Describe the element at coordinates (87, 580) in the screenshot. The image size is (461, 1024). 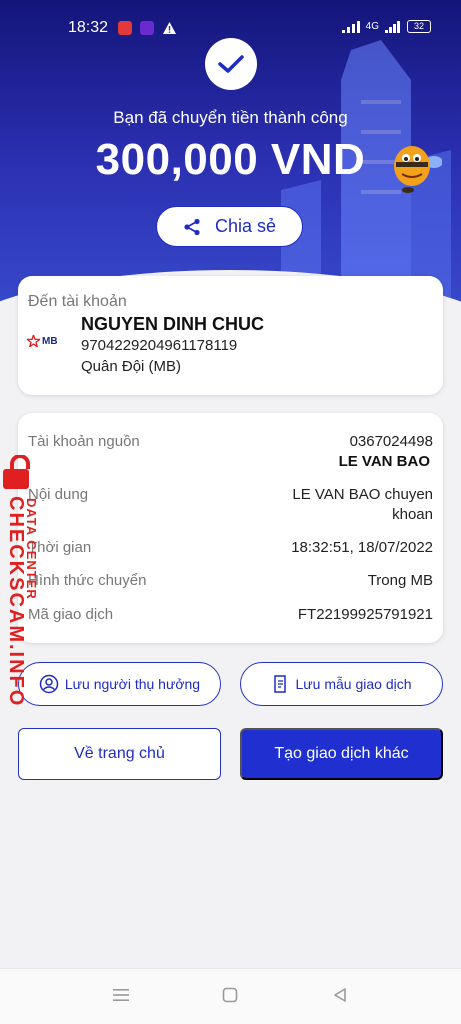
I see `detail-label: Hình thức chuyển` at that location.